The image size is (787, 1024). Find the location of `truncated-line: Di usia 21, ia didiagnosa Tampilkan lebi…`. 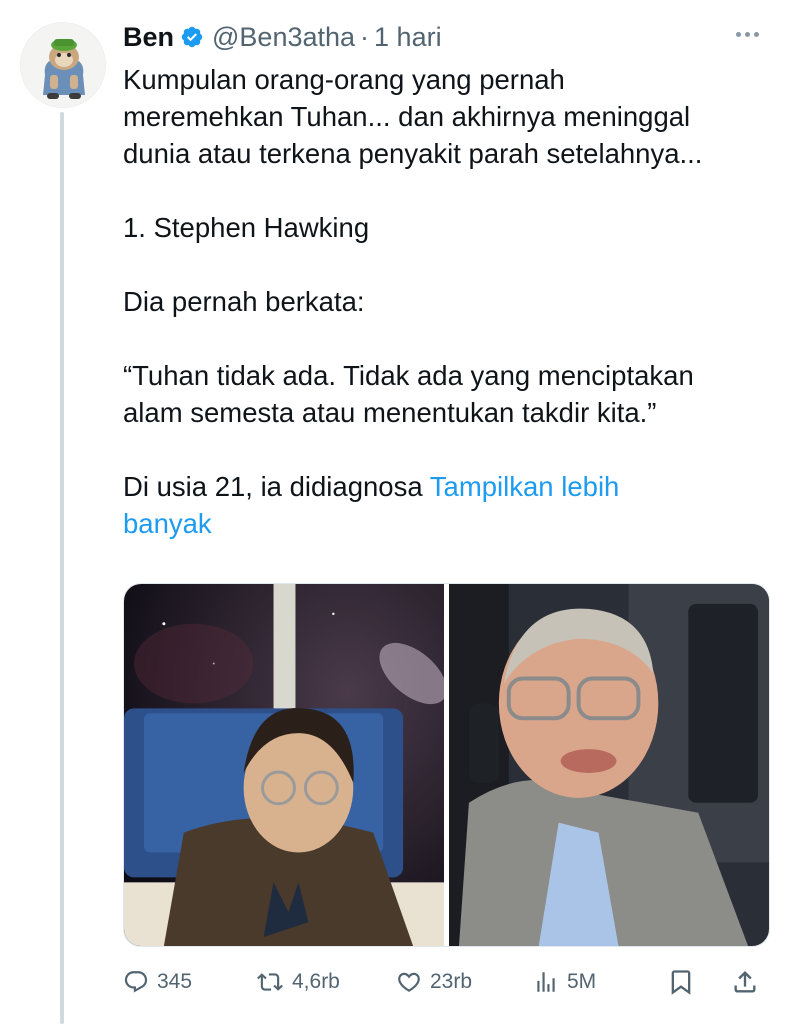

truncated-line: Di usia 21, ia didiagnosa Tampilkan lebi… is located at coordinates (448, 486).